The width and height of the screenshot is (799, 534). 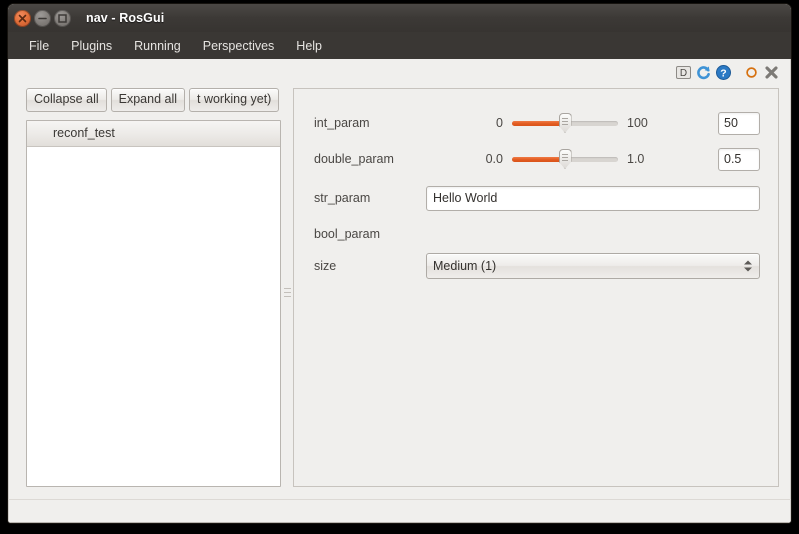 I want to click on close-plugin-icon, so click(x=771, y=72).